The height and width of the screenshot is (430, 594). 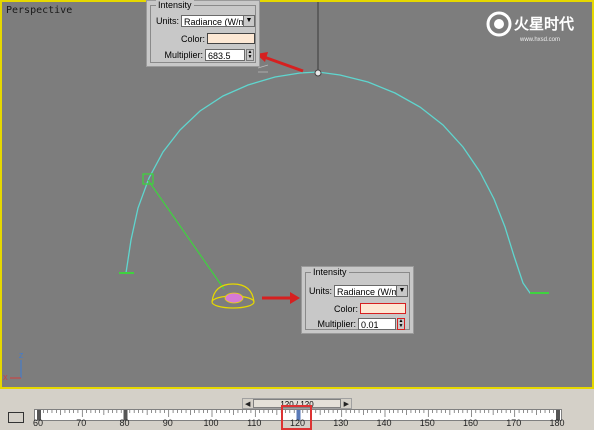 I want to click on svg-text: www.hxsd.com, so click(x=539, y=40).